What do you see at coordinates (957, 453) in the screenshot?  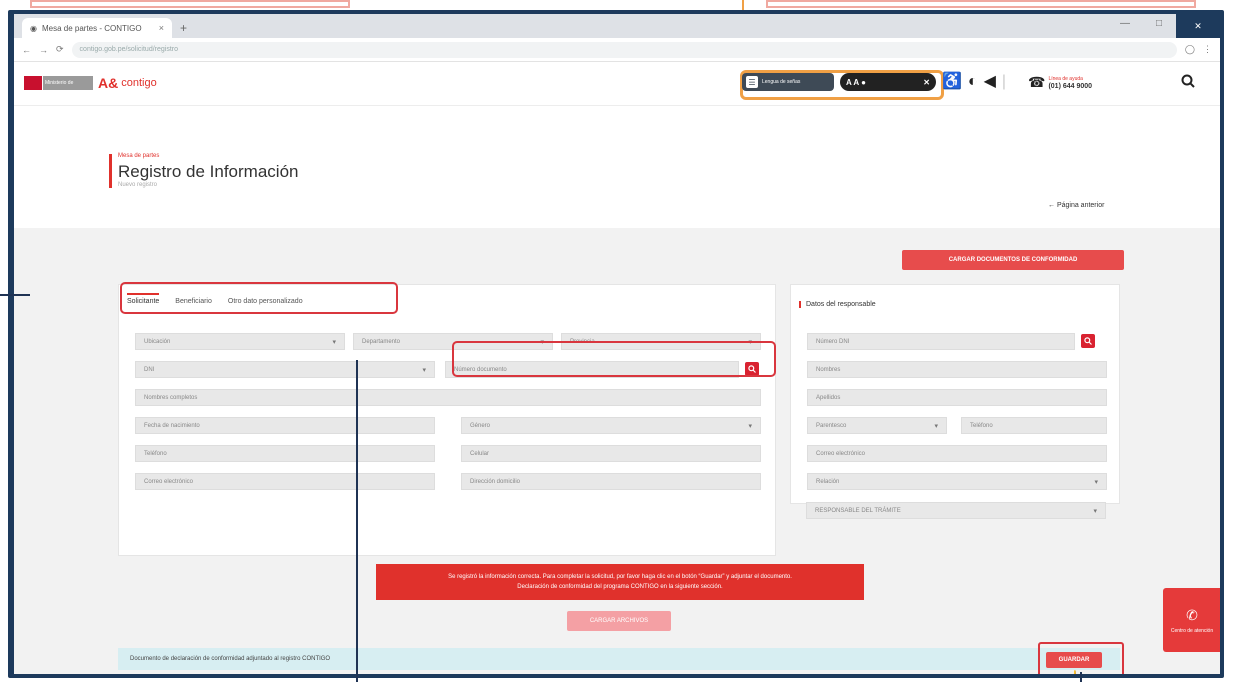 I see `responsible-email-input: Correo electrónico` at bounding box center [957, 453].